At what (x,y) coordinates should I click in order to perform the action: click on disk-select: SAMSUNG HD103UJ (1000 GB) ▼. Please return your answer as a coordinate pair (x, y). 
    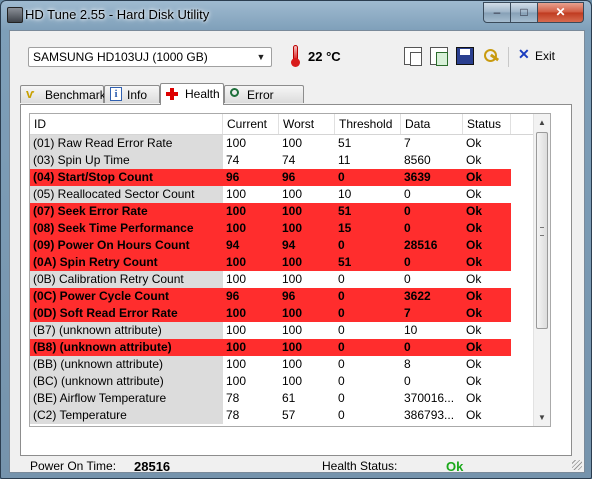
    Looking at the image, I should click on (150, 57).